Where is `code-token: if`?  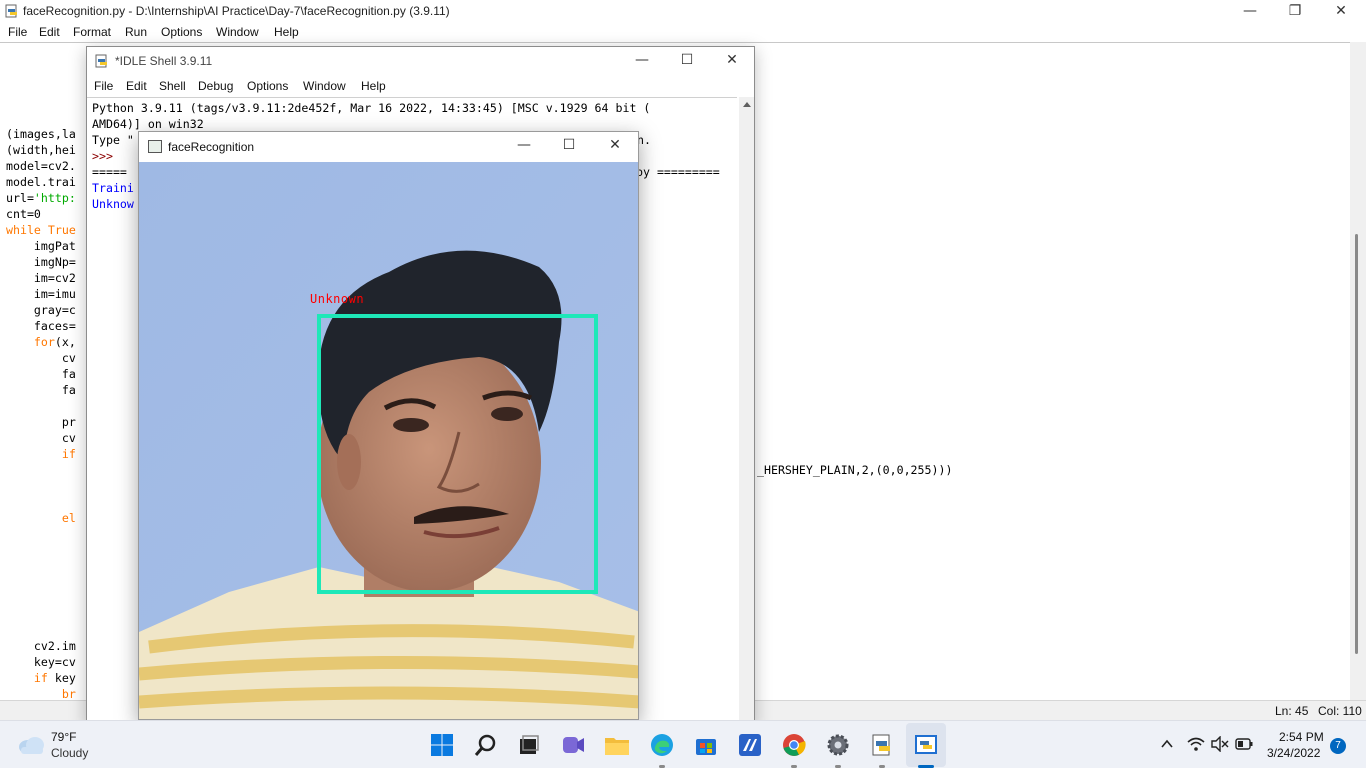
code-token: if is located at coordinates (40, 678).